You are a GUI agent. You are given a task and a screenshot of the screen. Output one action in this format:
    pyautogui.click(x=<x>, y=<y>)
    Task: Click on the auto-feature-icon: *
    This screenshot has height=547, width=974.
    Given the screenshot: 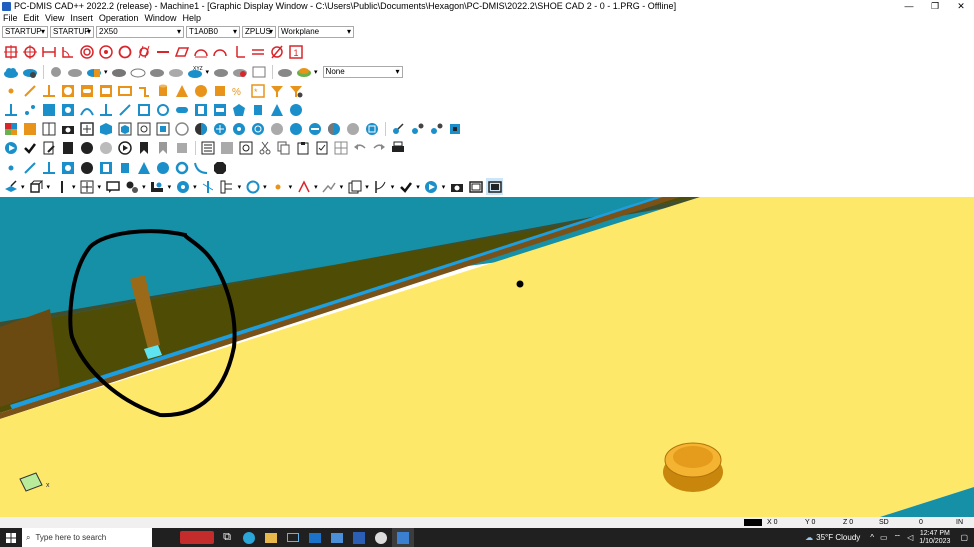 What is the action you would take?
    pyautogui.click(x=257, y=90)
    